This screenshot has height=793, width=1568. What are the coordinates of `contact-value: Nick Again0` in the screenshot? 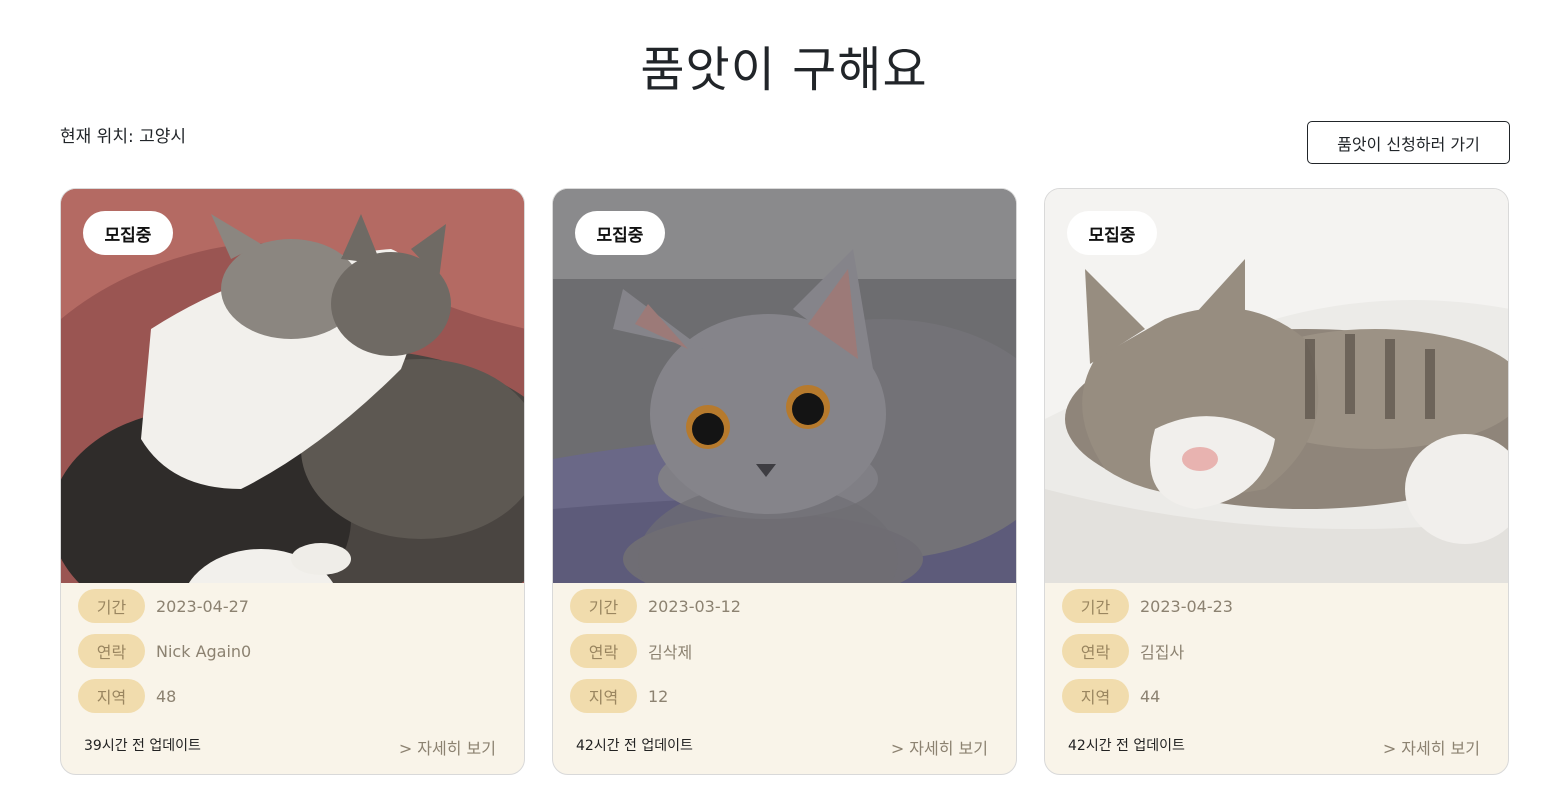 It's located at (204, 651).